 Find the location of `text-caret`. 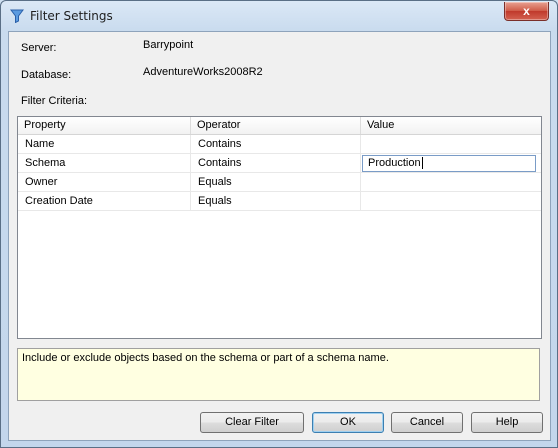

text-caret is located at coordinates (422, 163).